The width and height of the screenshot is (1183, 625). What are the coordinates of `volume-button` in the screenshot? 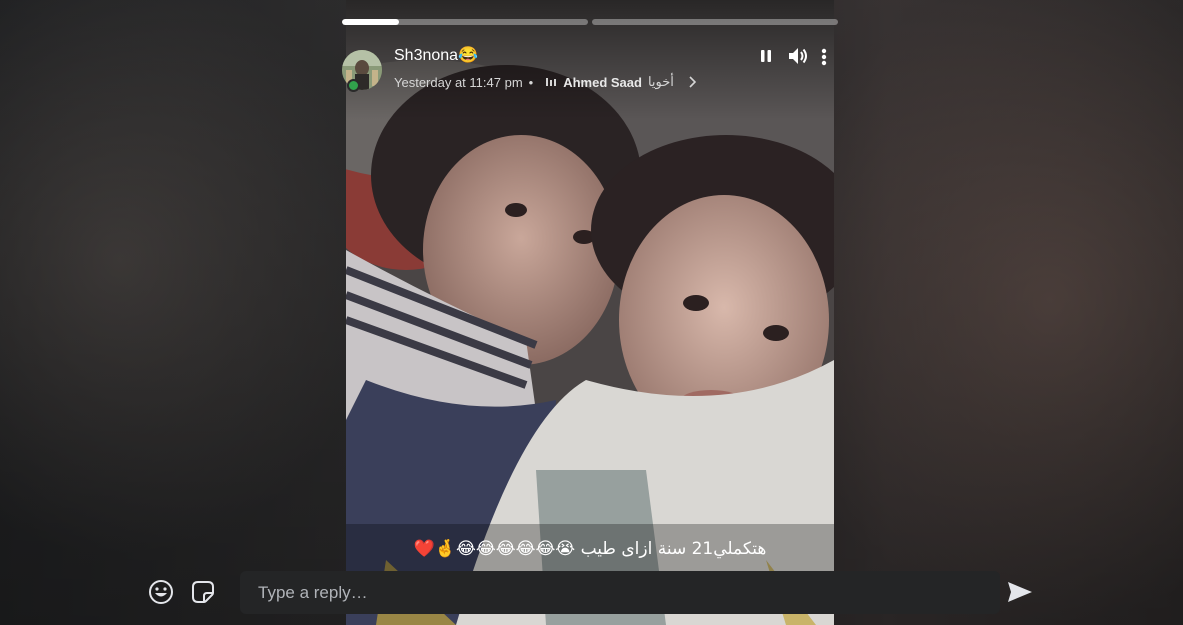 It's located at (798, 56).